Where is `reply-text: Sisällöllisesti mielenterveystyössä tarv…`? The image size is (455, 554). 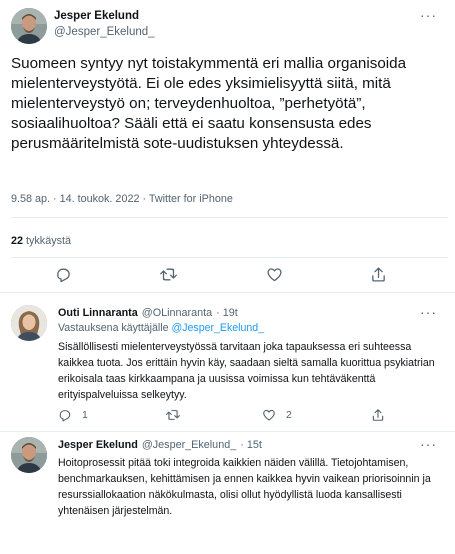 reply-text: Sisällöllisesti mielenterveystyössä tarv… is located at coordinates (246, 371).